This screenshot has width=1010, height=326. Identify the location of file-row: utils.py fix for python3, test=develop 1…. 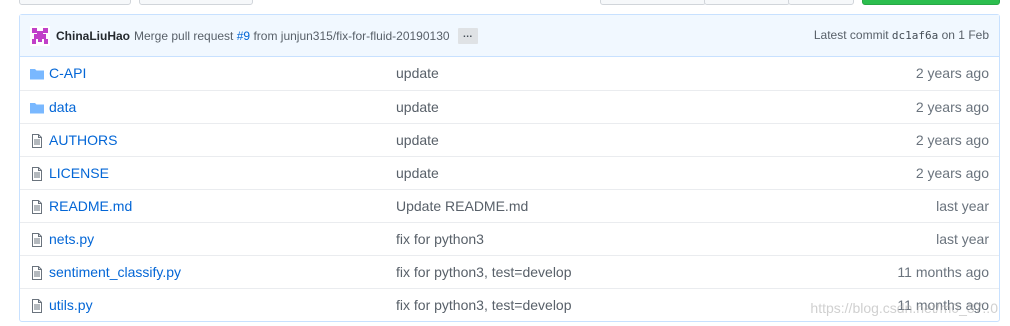
(509, 304).